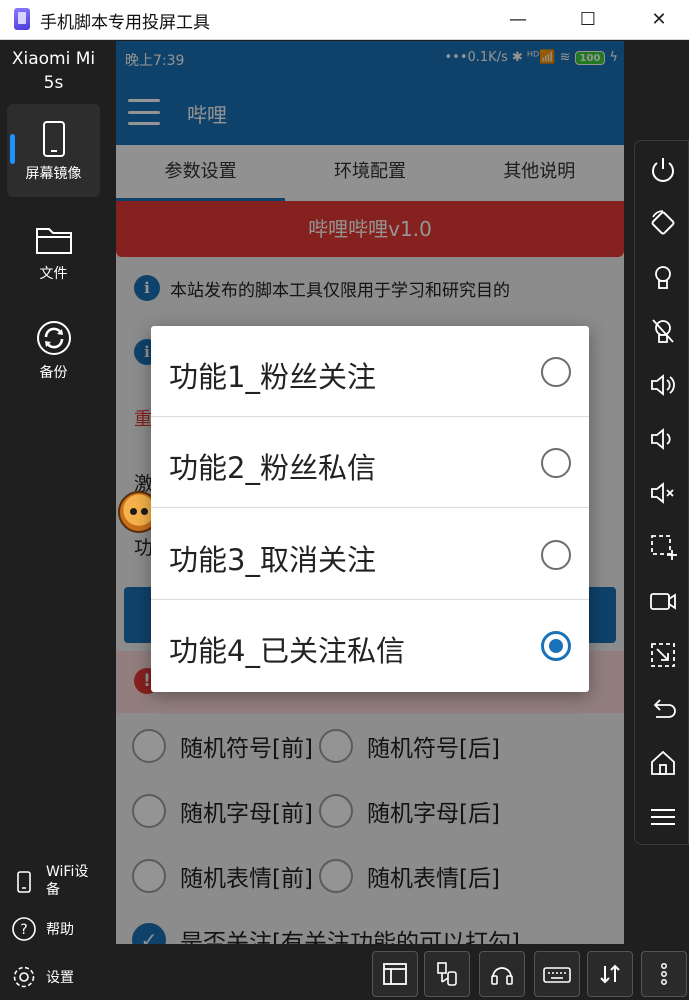 The height and width of the screenshot is (1000, 689). Describe the element at coordinates (663, 170) in the screenshot. I see `power-icon` at that location.